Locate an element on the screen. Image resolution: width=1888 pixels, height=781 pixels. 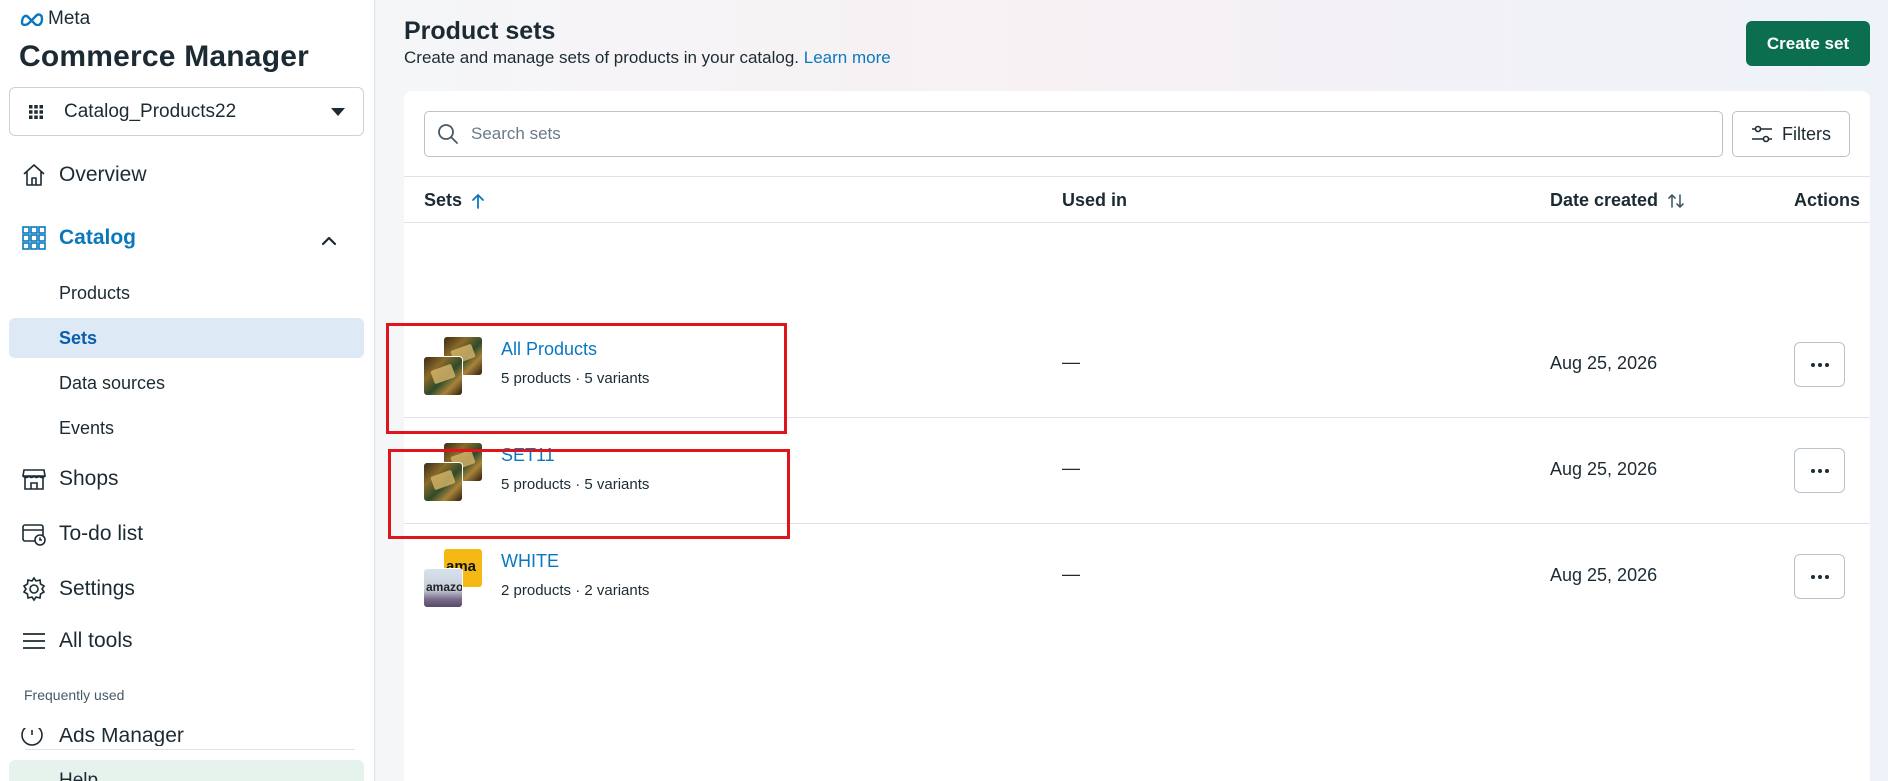
set-thumbnail-stack: ama amazo is located at coordinates (454, 578).